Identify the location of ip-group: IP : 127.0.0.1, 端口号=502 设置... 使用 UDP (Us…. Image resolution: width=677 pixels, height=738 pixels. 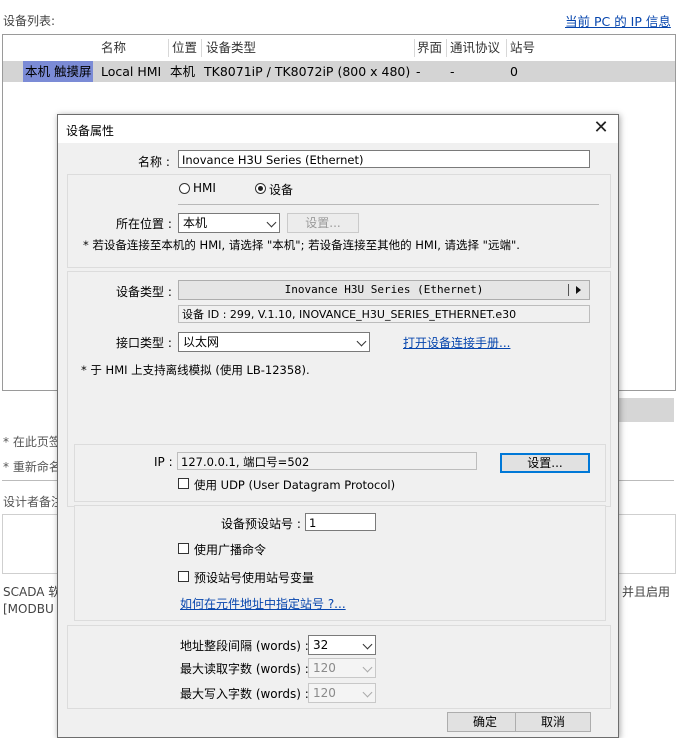
(340, 473).